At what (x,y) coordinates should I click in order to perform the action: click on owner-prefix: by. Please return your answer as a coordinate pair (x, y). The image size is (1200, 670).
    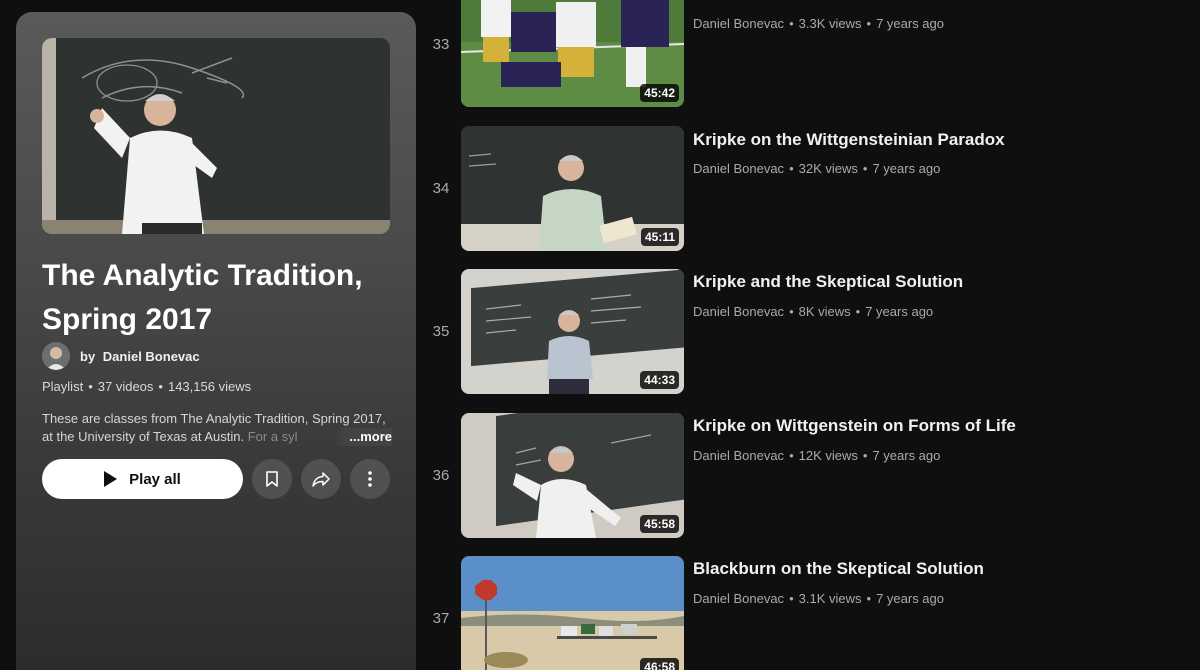
    Looking at the image, I should click on (88, 356).